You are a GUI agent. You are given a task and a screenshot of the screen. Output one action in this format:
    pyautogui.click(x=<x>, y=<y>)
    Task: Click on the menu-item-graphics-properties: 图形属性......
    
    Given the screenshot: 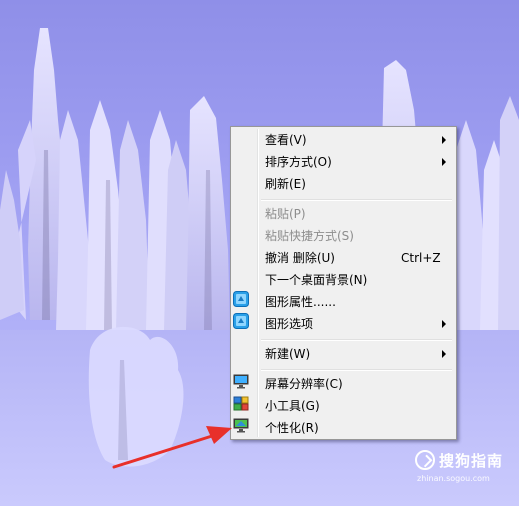 What is the action you would take?
    pyautogui.click(x=343, y=302)
    